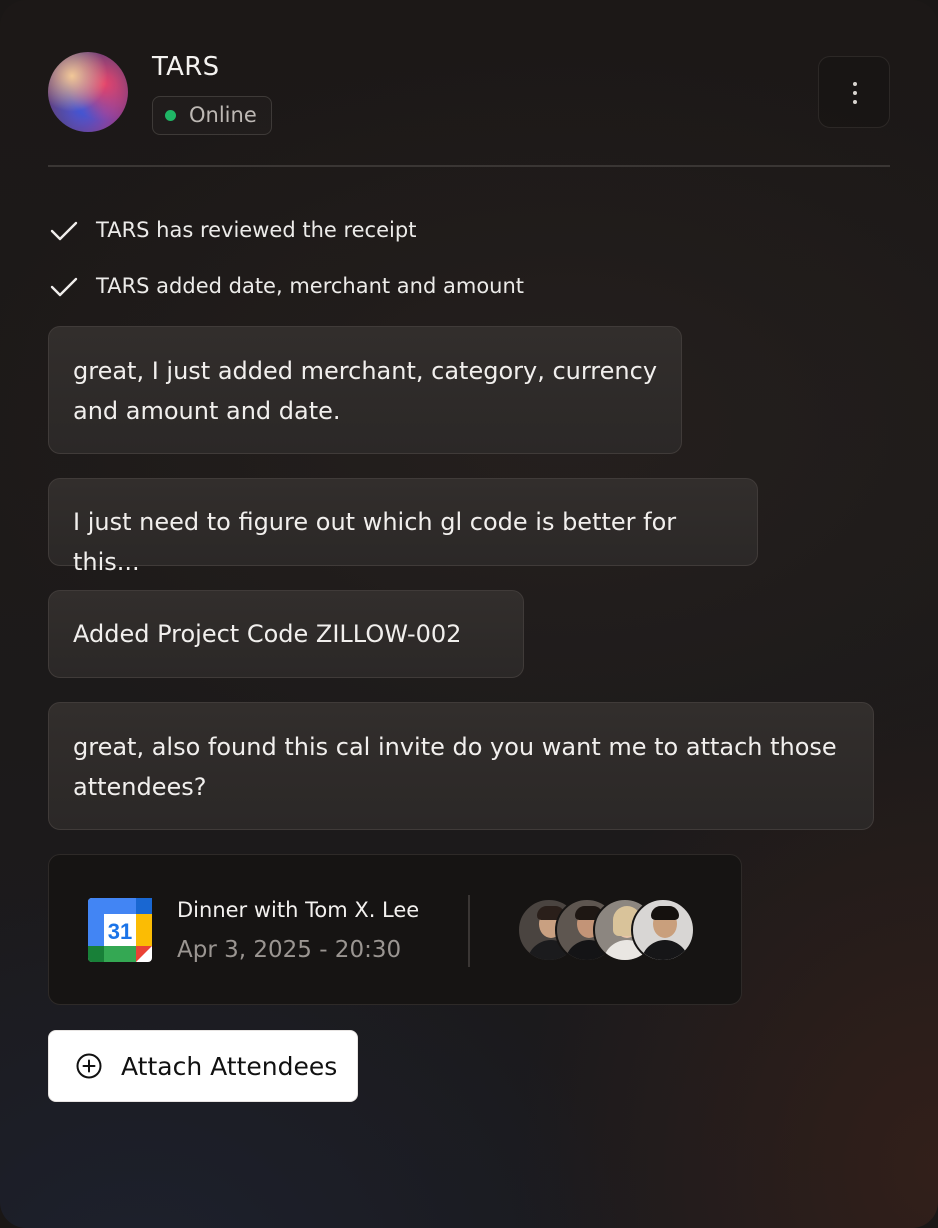 The image size is (938, 1228). Describe the element at coordinates (89, 1066) in the screenshot. I see `plus-circle-icon` at that location.